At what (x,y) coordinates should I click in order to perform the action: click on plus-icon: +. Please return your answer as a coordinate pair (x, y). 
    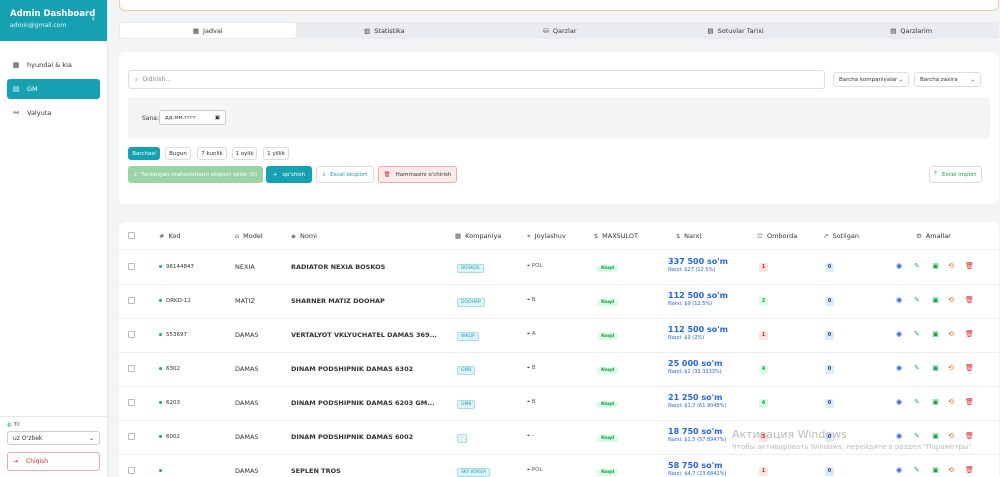
    Looking at the image, I should click on (275, 174).